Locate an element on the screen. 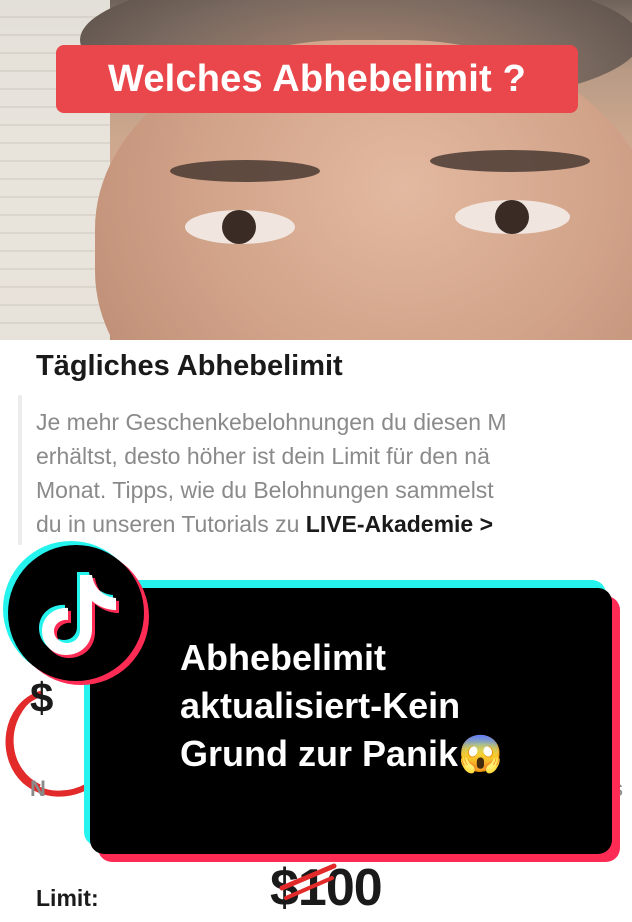 This screenshot has width=632, height=922. left-brow is located at coordinates (245, 171).